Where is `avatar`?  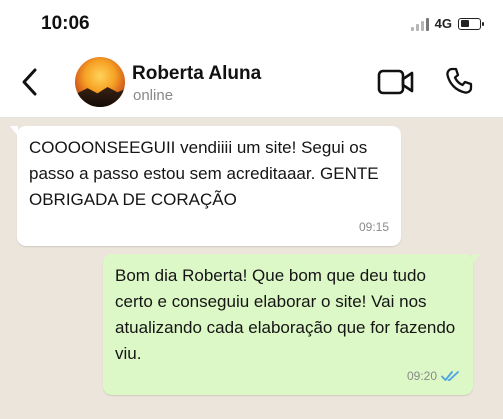
avatar is located at coordinates (100, 82).